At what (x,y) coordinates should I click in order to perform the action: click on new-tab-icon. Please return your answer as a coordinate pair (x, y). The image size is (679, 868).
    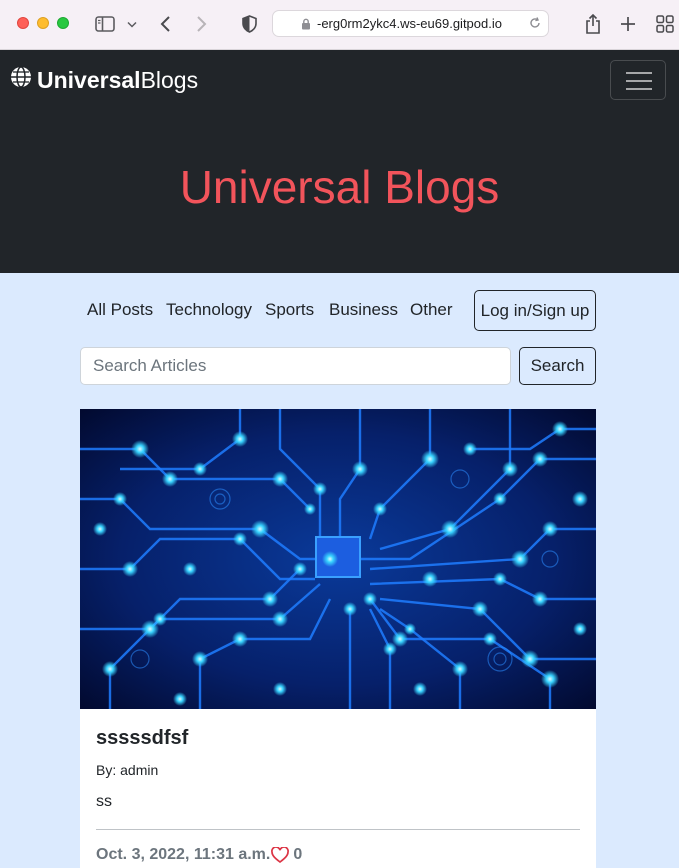
    Looking at the image, I should click on (628, 24).